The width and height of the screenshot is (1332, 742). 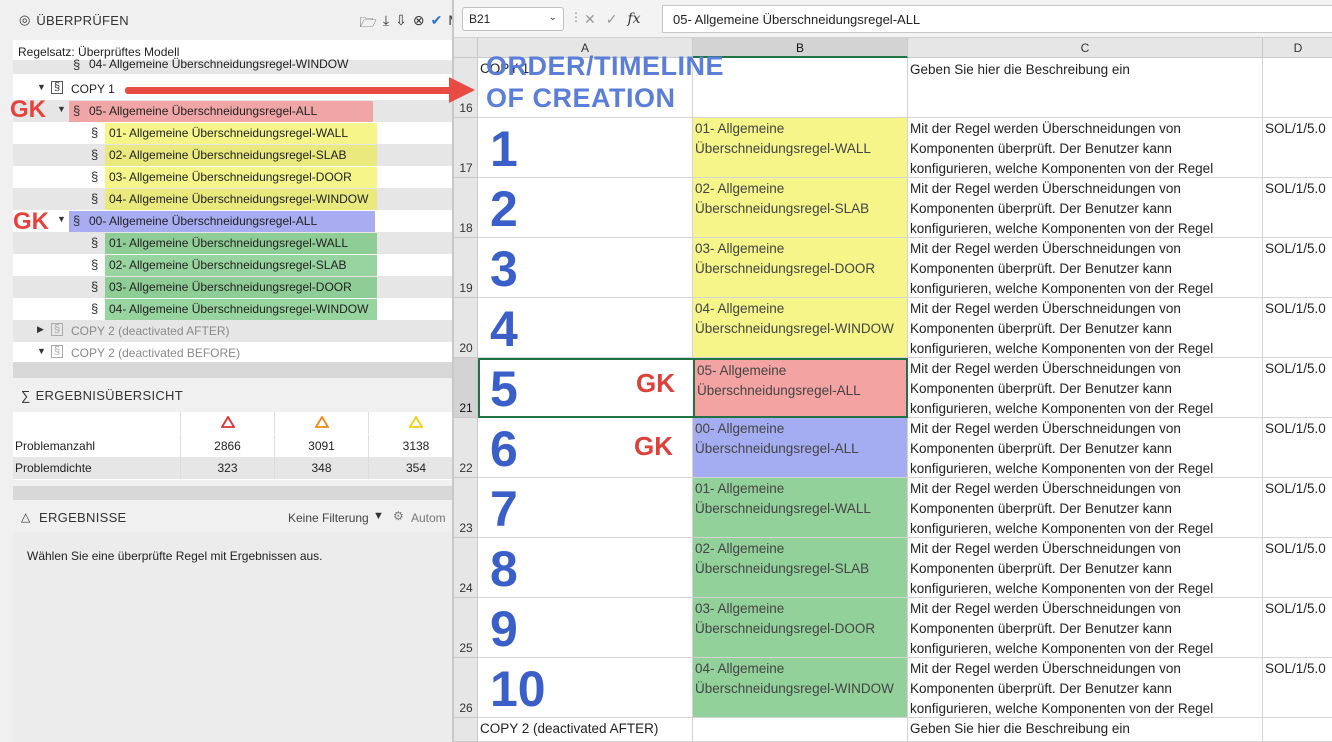 What do you see at coordinates (480, 19) in the screenshot?
I see `name-box-value: B21` at bounding box center [480, 19].